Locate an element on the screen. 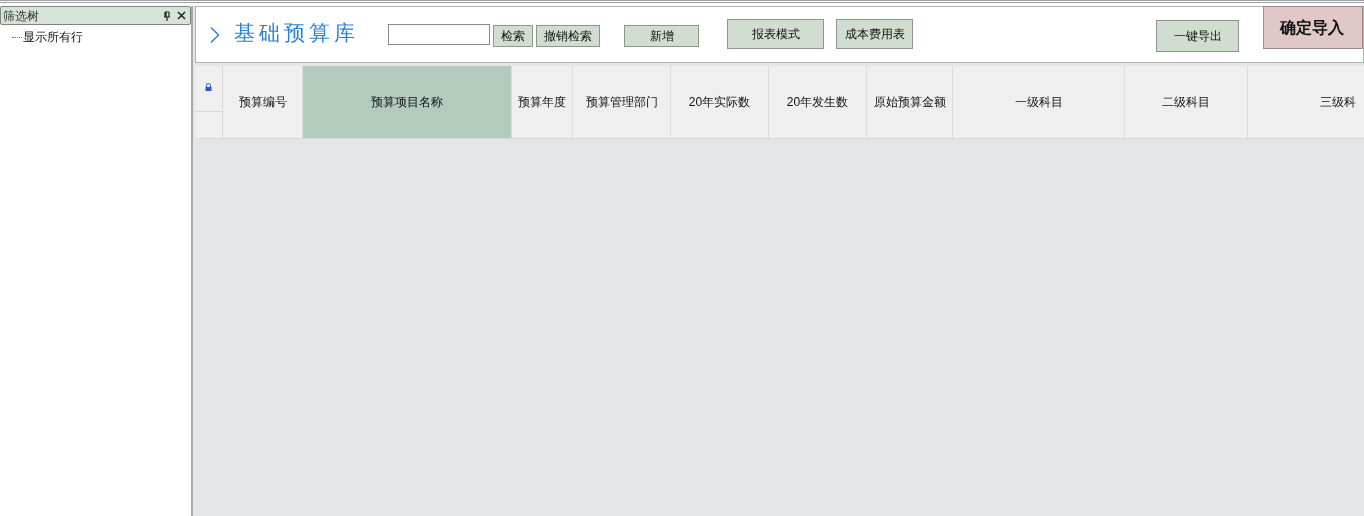 The height and width of the screenshot is (516, 1364). toolbar-button: 报表模式 is located at coordinates (775, 33).